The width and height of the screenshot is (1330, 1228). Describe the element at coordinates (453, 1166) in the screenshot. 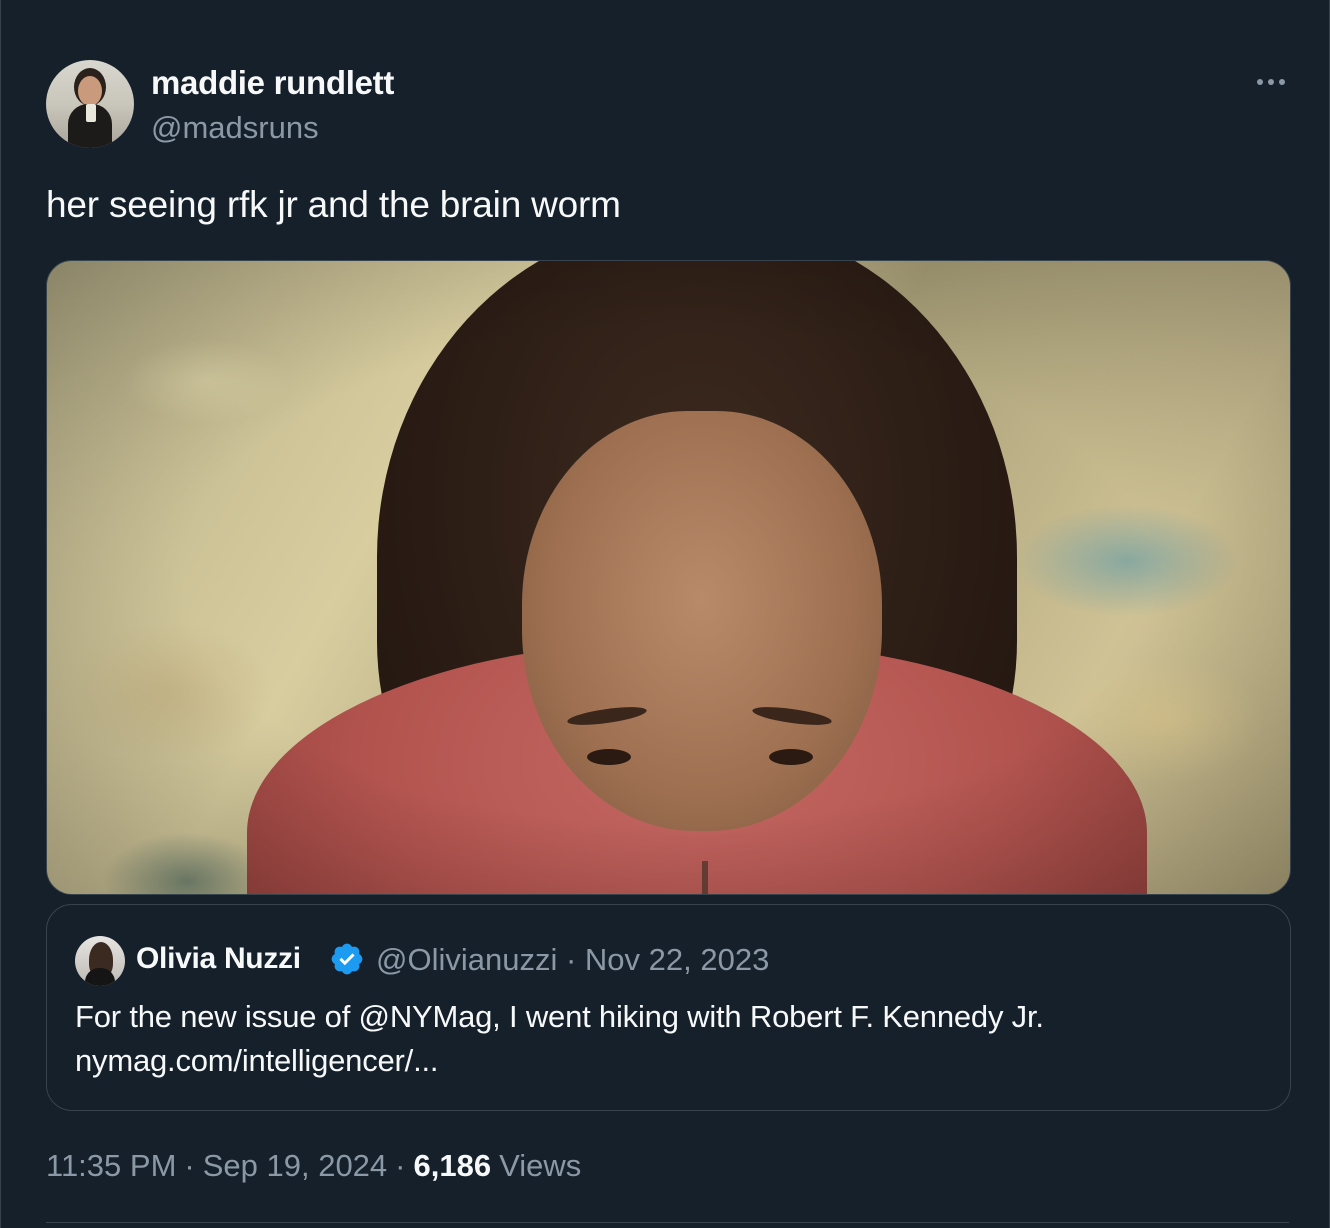

I see `views-count: 6,186` at that location.